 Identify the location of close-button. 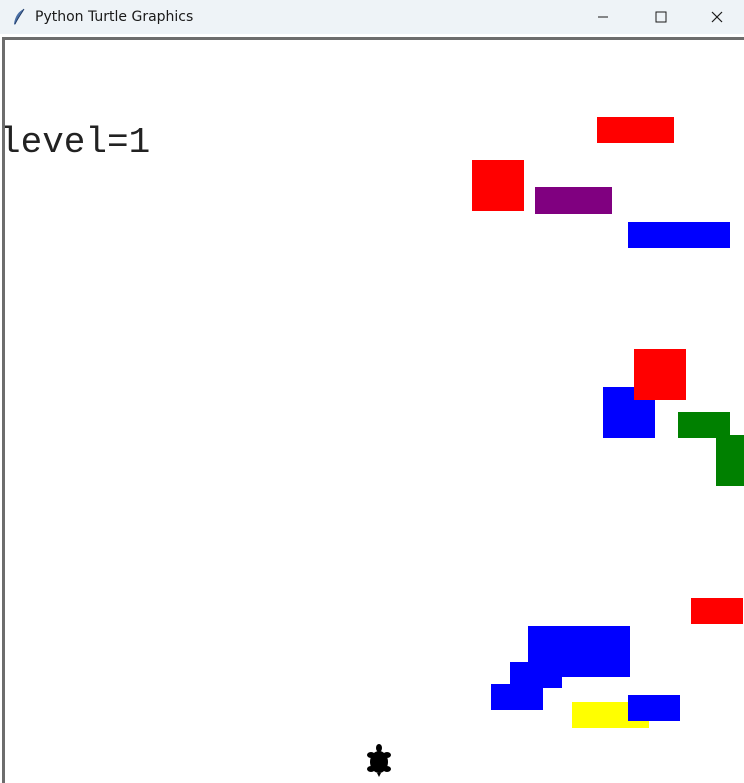
(717, 17).